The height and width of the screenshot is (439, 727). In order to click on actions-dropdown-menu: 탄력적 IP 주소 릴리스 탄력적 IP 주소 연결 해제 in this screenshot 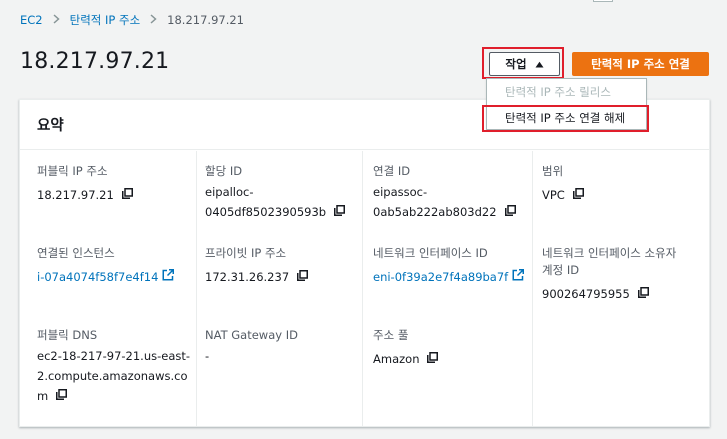, I will do `click(566, 104)`.